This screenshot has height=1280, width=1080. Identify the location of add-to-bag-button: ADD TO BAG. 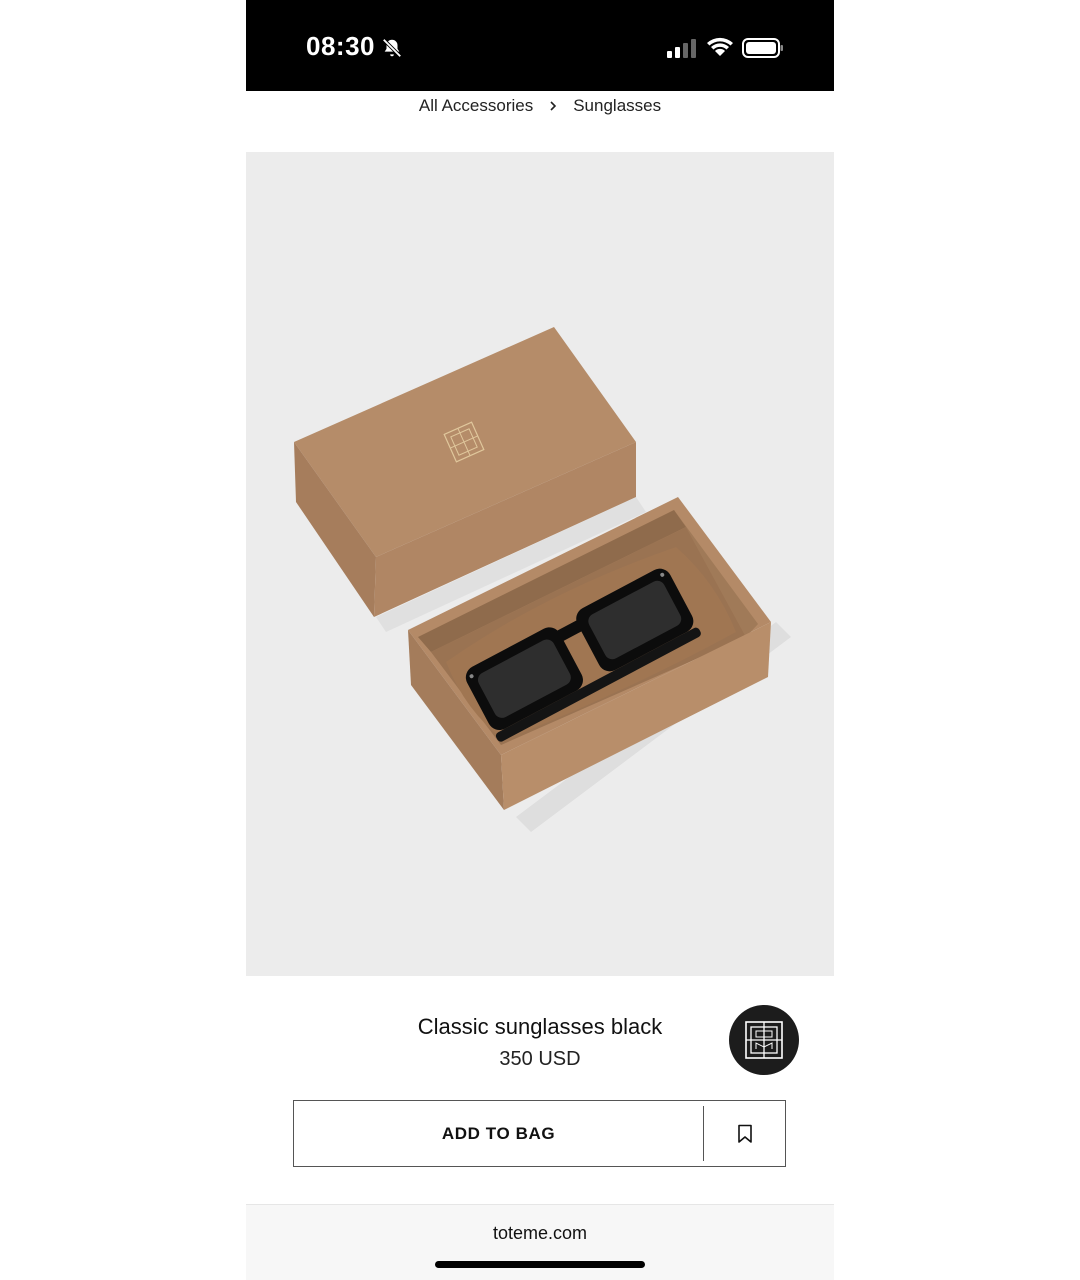
(498, 1133).